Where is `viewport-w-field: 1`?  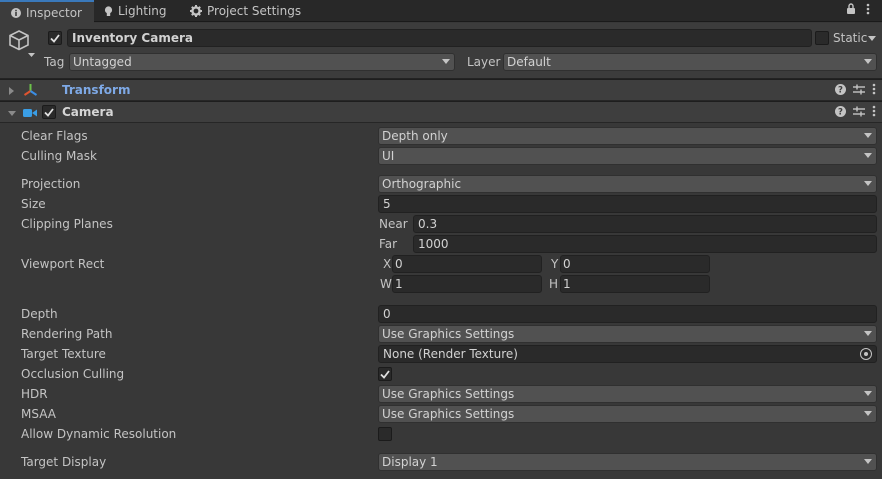 viewport-w-field: 1 is located at coordinates (467, 284).